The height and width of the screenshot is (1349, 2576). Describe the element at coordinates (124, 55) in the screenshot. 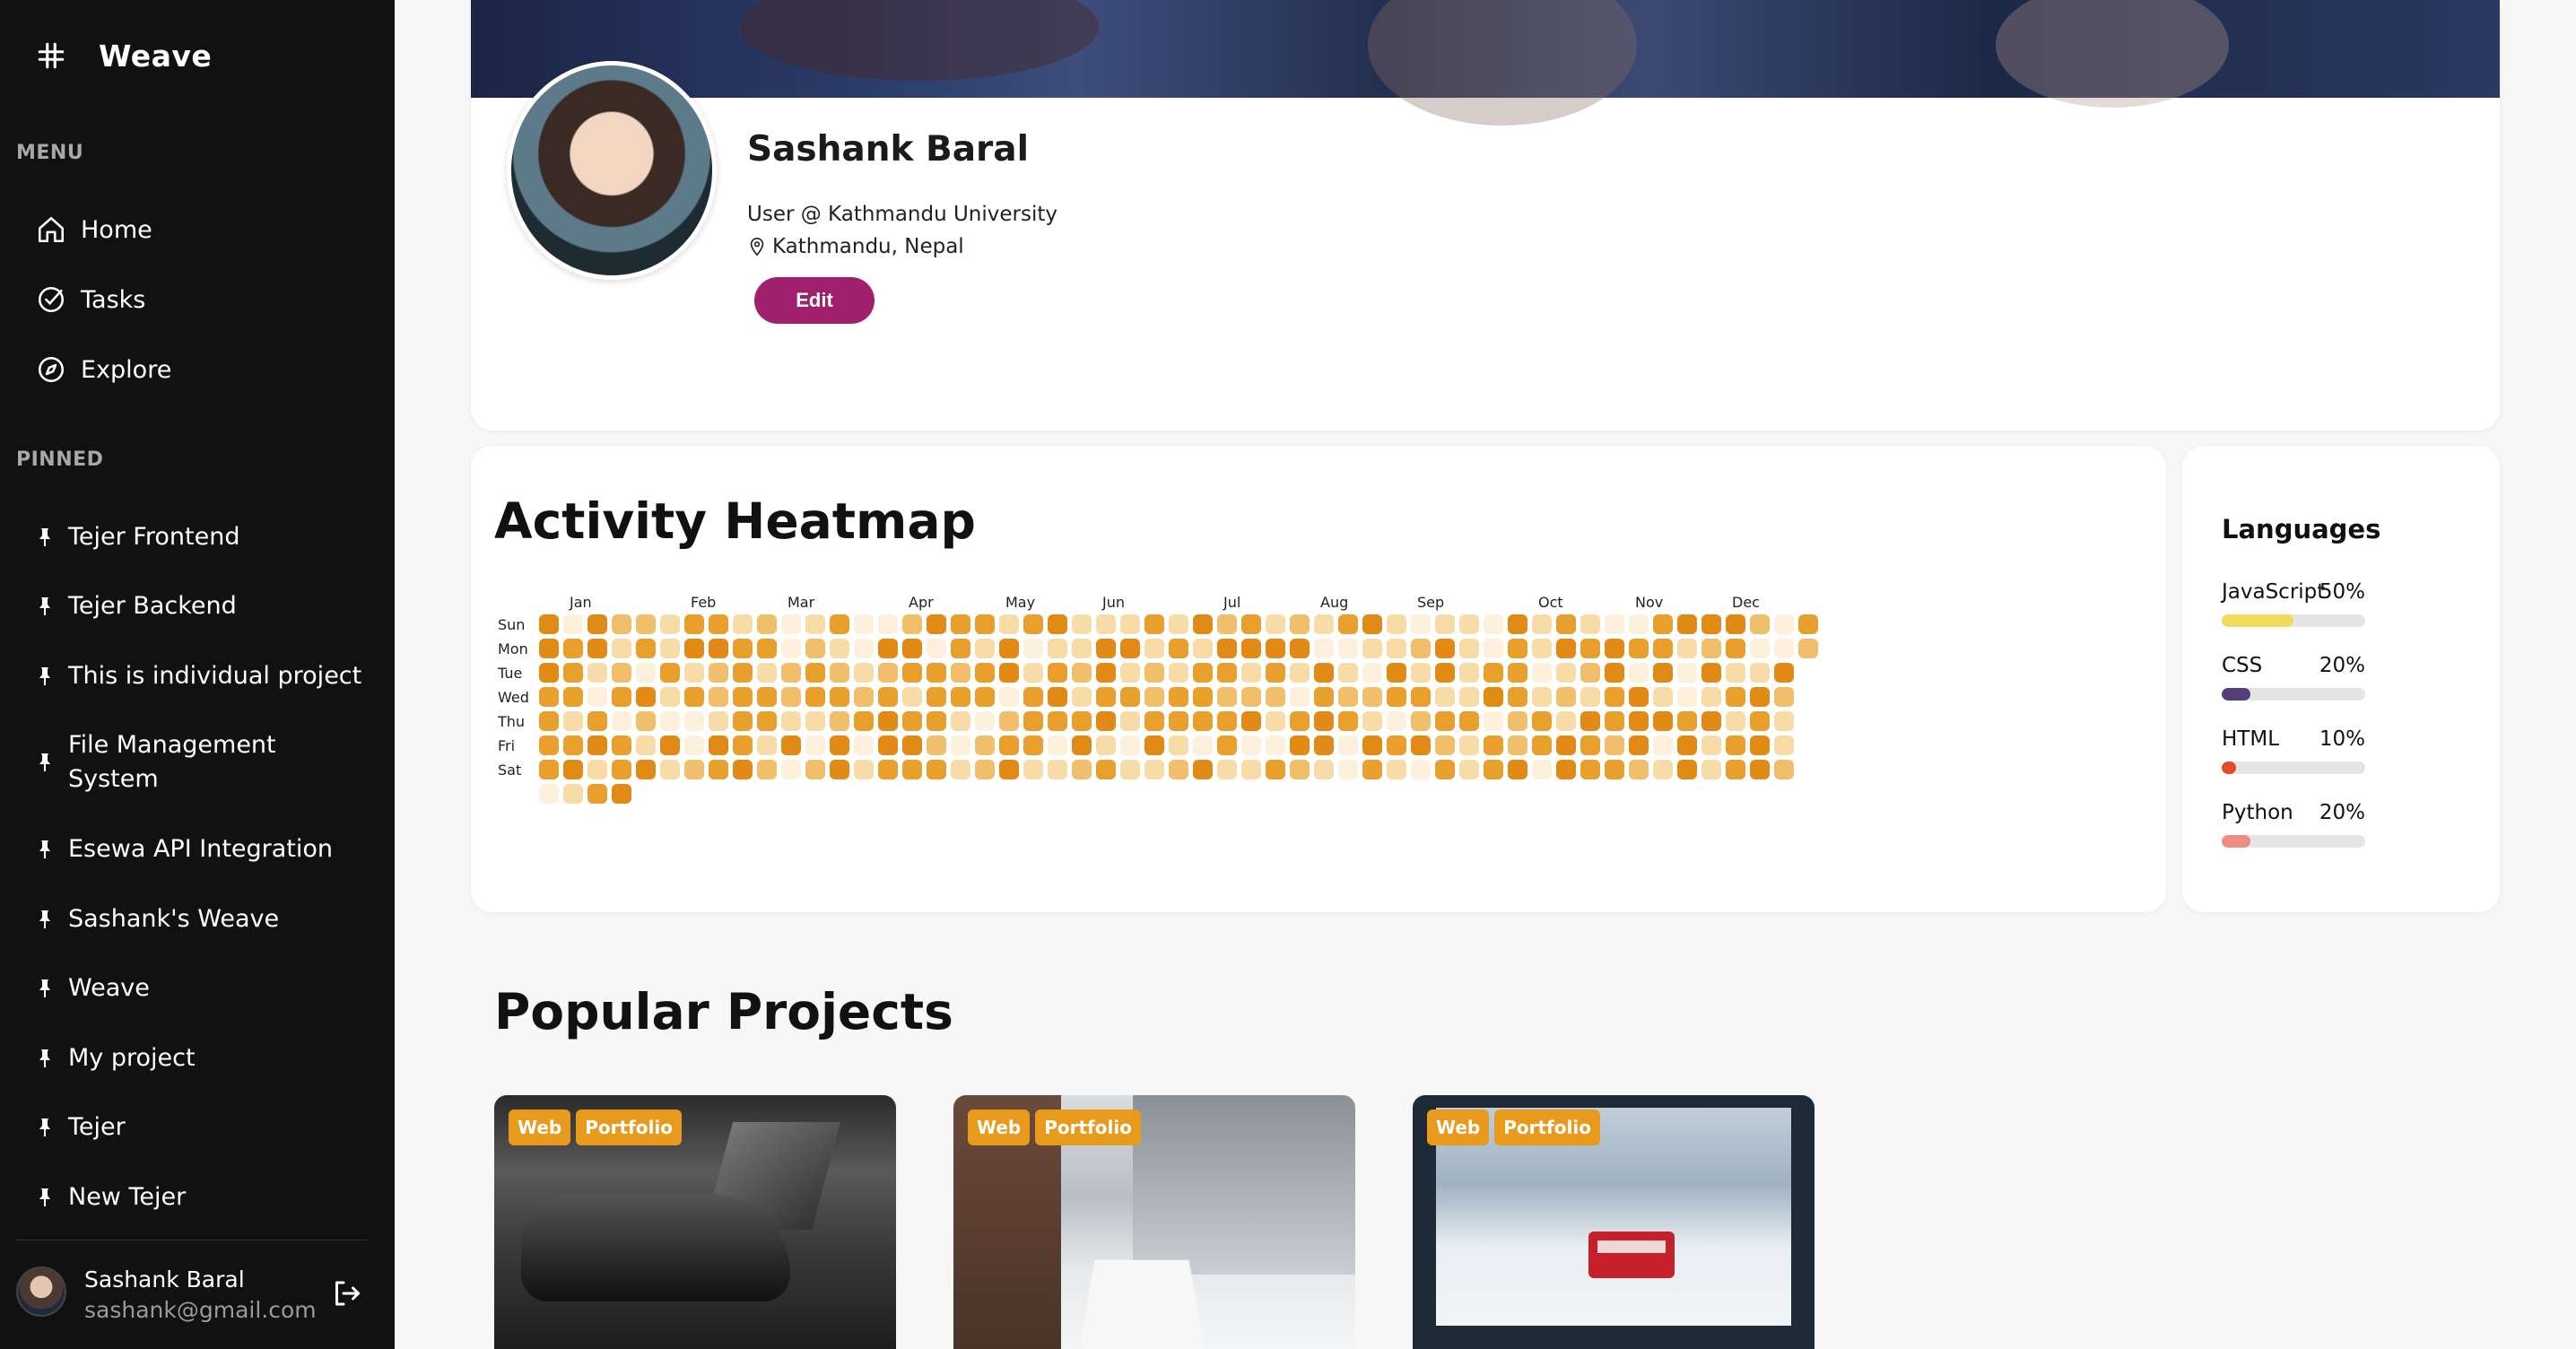

I see `brand: Weave` at that location.